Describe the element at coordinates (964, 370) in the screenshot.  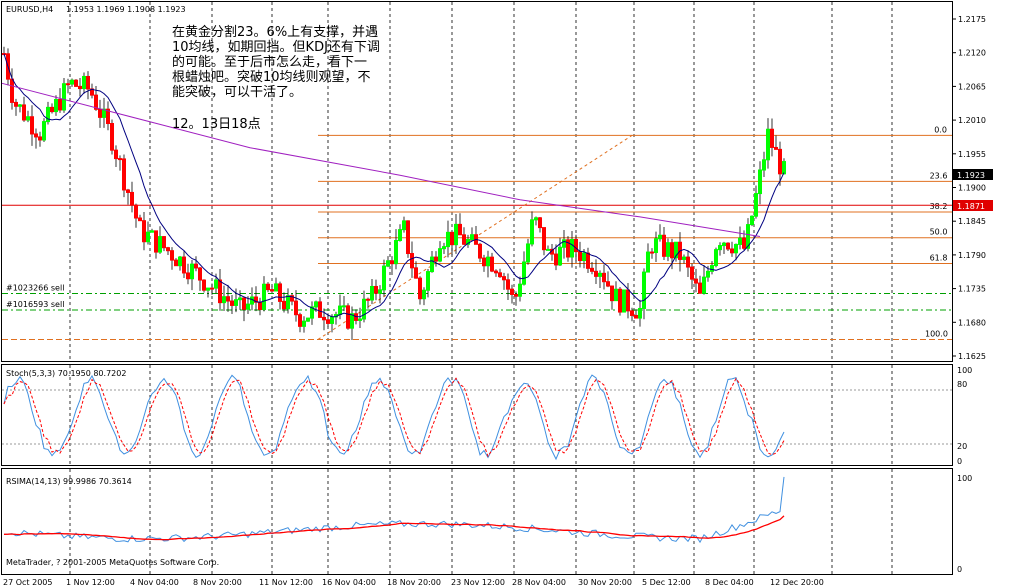
I see `stoch-level-100: 100` at that location.